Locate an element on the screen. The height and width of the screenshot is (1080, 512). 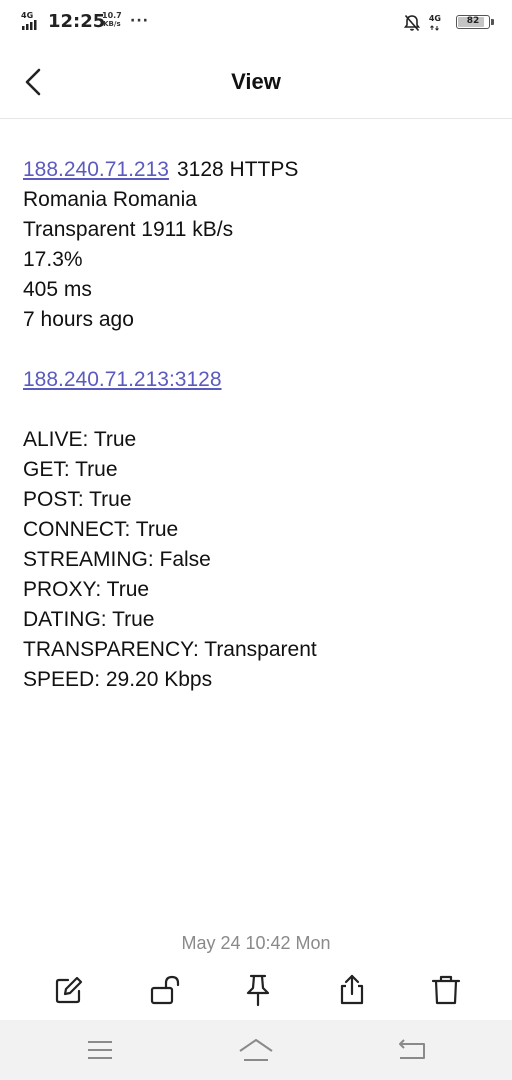
share-icon is located at coordinates (352, 989).